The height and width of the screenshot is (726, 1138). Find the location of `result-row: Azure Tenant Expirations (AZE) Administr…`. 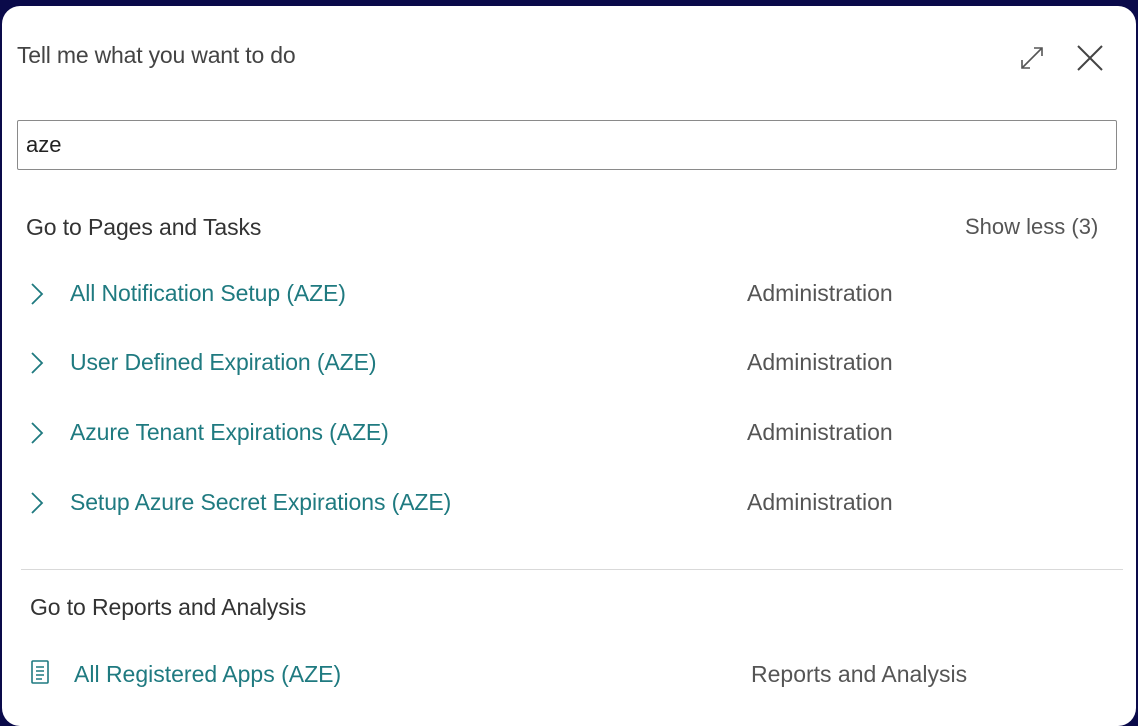

result-row: Azure Tenant Expirations (AZE) Administr… is located at coordinates (572, 433).